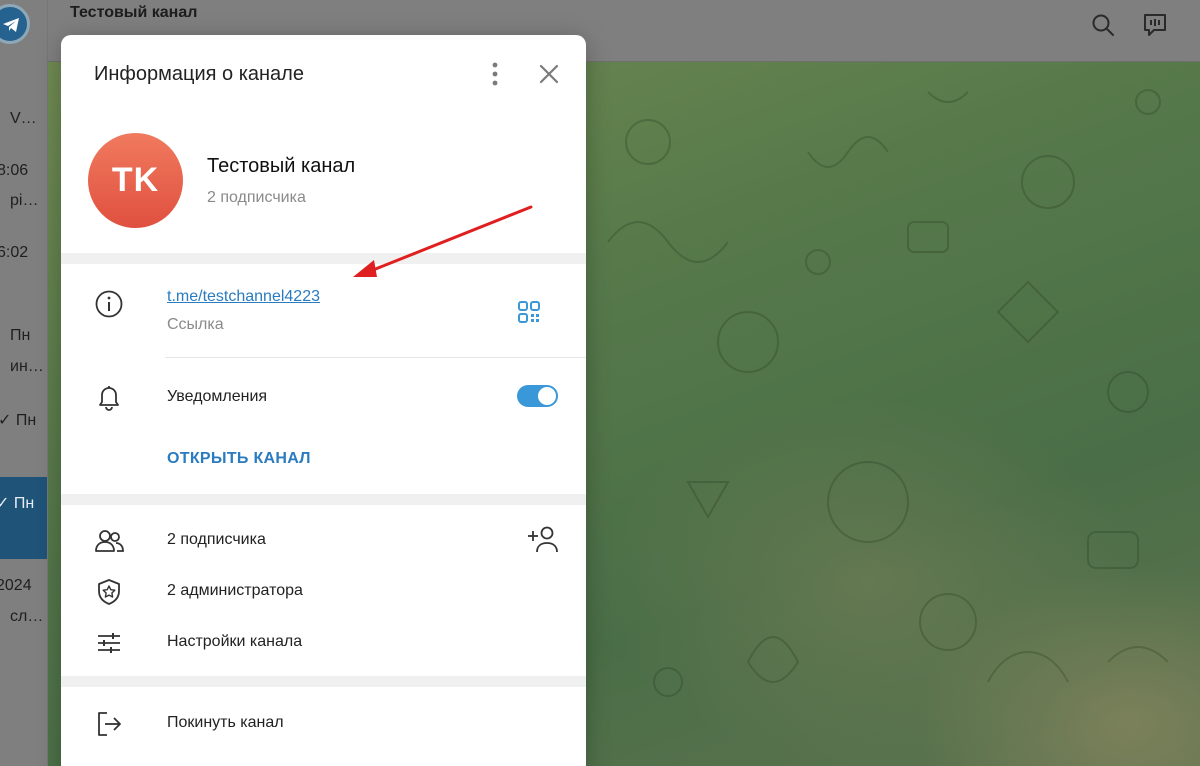  What do you see at coordinates (18, 420) in the screenshot?
I see `chat-list-fragment: ✓ Пн` at bounding box center [18, 420].